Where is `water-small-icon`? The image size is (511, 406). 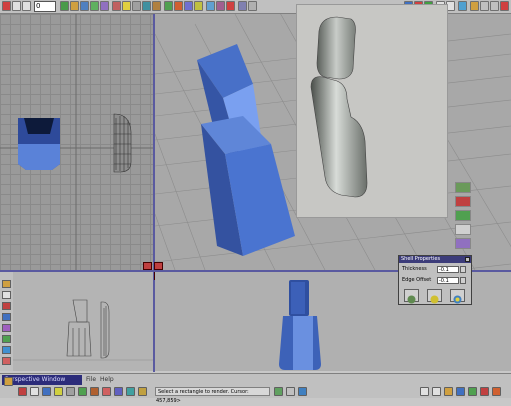
water-small-icon is located at coordinates (130, 391).